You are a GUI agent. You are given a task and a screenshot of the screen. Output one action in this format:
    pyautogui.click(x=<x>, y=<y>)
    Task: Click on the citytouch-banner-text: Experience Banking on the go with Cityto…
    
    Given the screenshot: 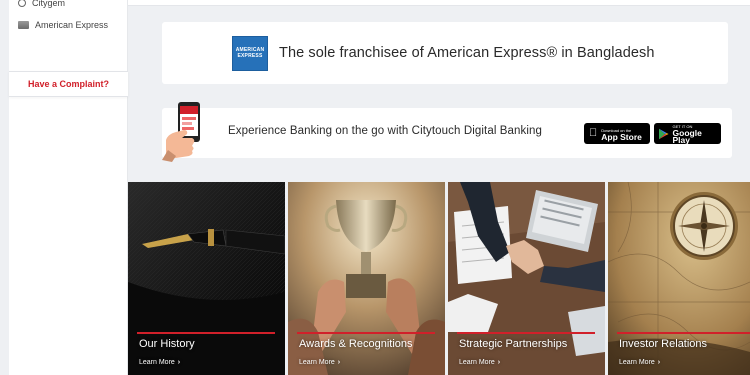 What is the action you would take?
    pyautogui.click(x=385, y=131)
    